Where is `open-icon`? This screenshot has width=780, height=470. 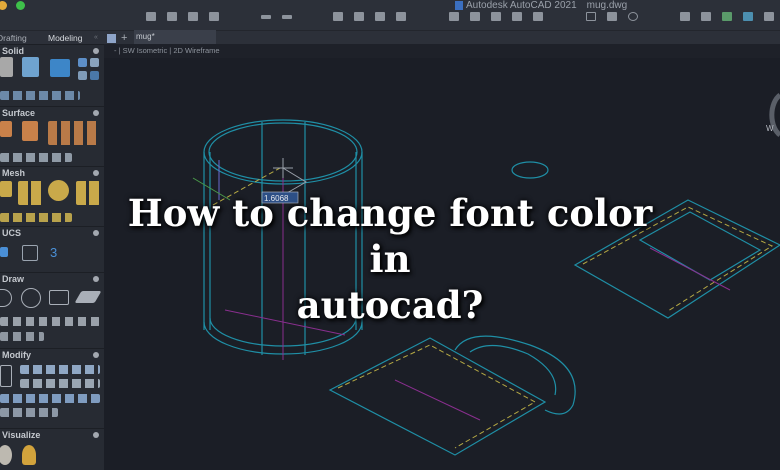 open-icon is located at coordinates (172, 16).